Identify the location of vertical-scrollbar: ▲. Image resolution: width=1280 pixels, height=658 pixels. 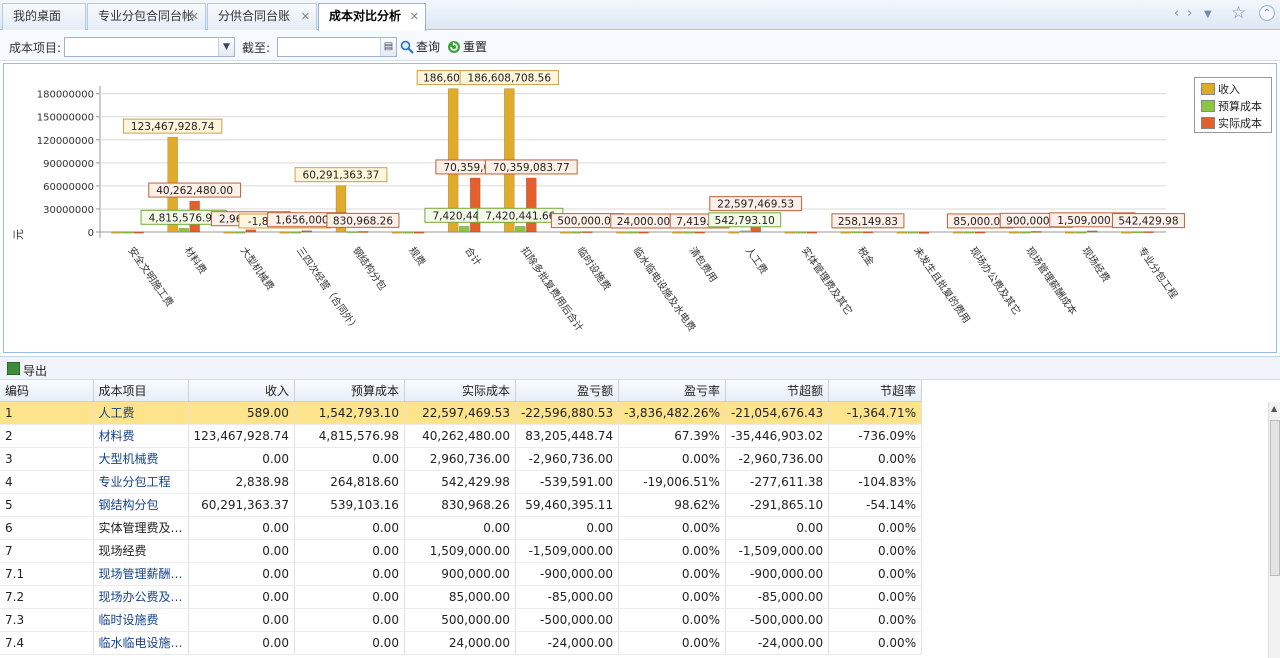
(1274, 530).